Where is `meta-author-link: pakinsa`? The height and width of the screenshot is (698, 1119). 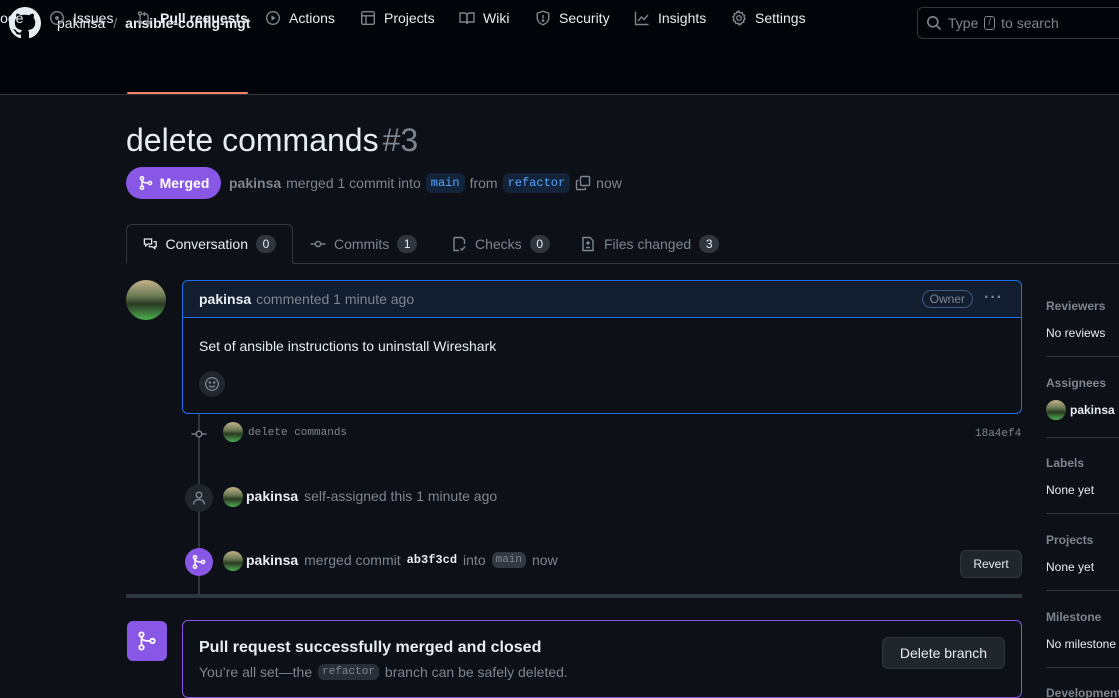
meta-author-link: pakinsa is located at coordinates (255, 183).